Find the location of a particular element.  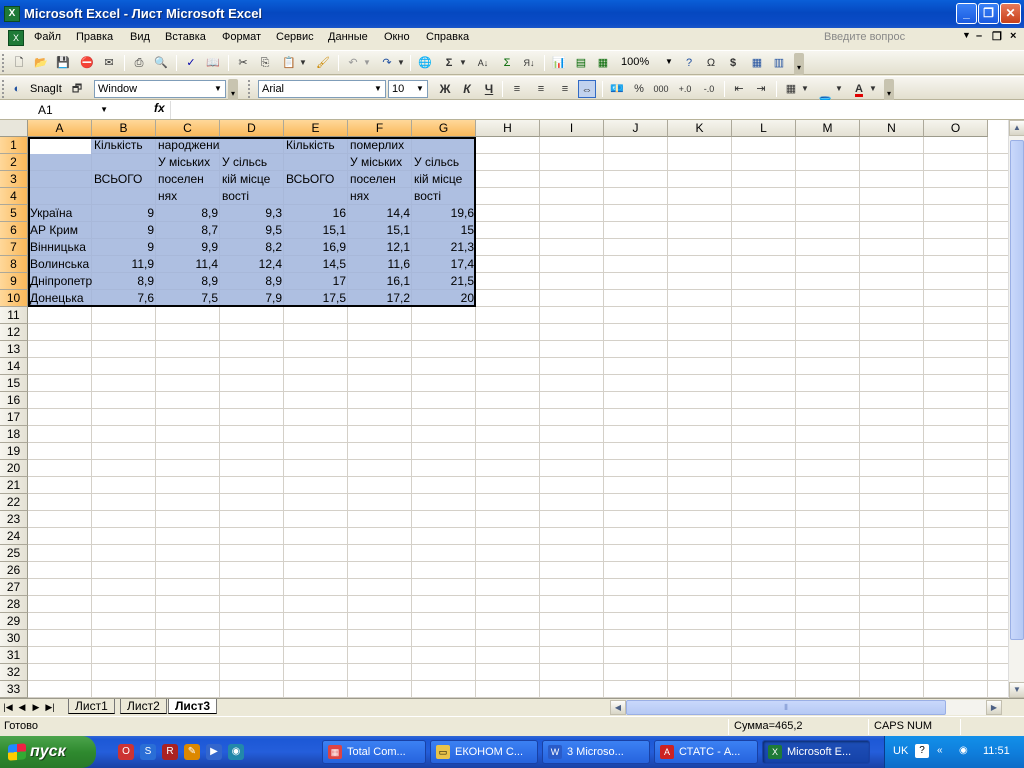

row-header-33: 33 is located at coordinates (14, 689).